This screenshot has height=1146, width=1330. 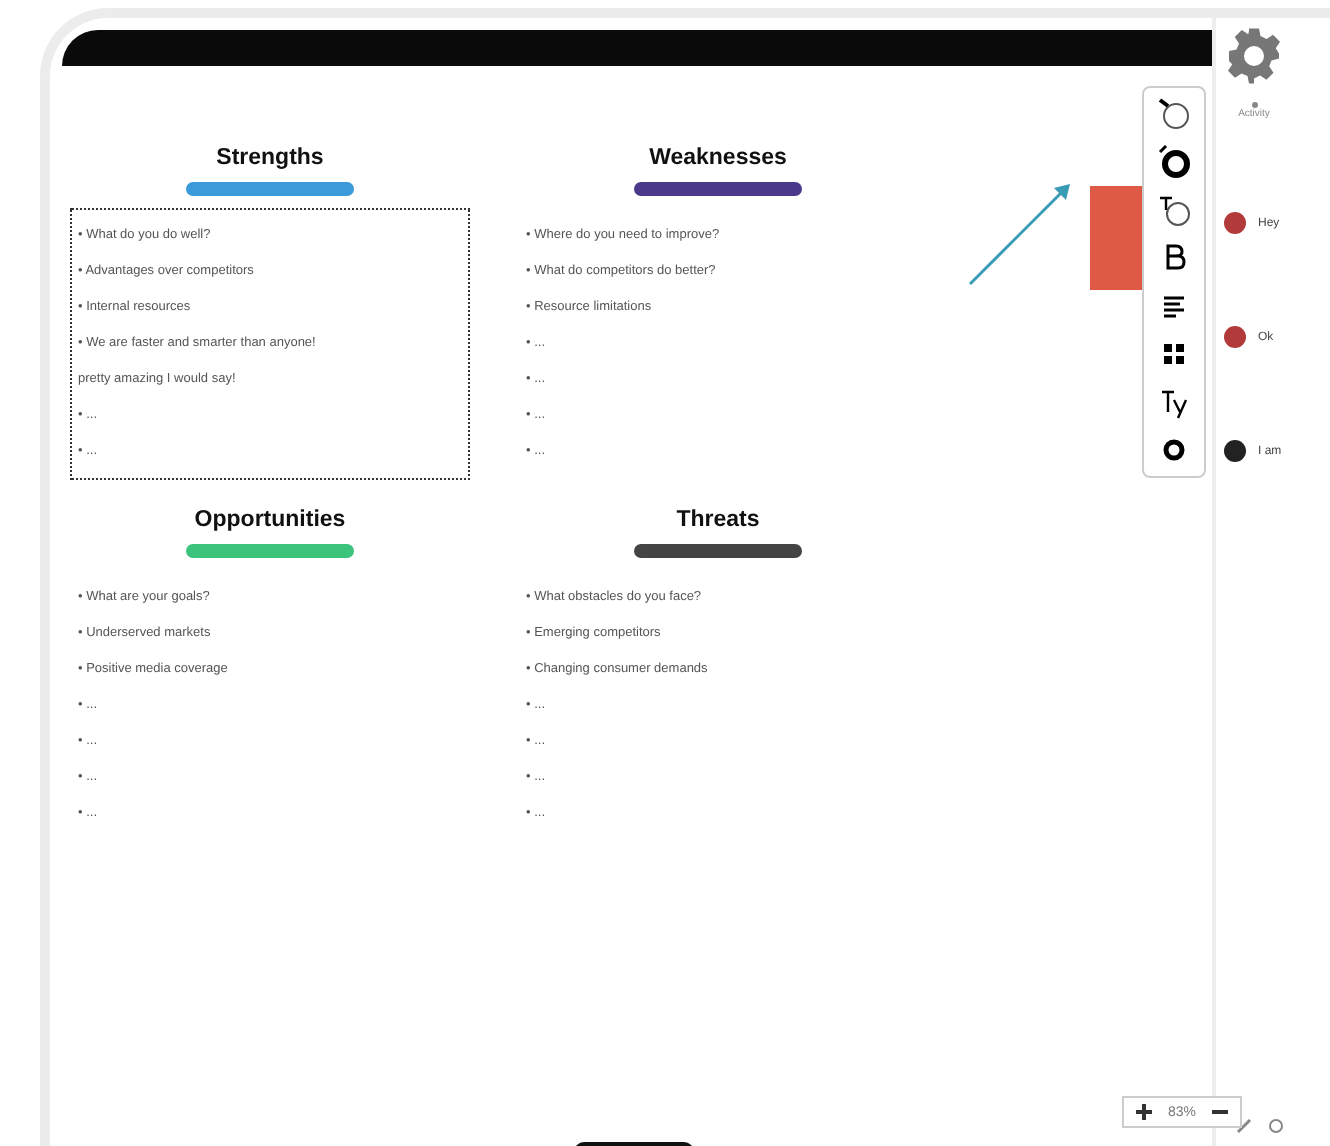 What do you see at coordinates (1144, 1112) in the screenshot?
I see `zoom-in-button` at bounding box center [1144, 1112].